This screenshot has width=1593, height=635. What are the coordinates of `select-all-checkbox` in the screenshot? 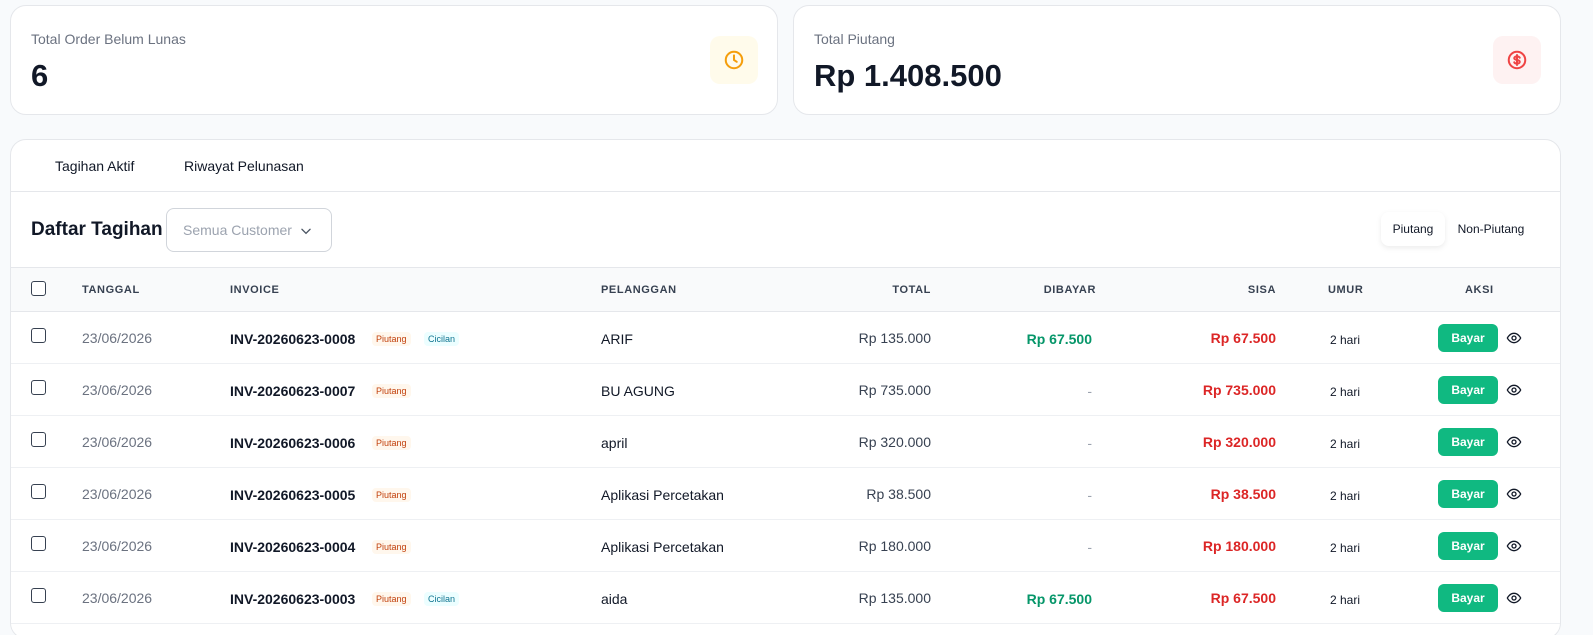 It's located at (38, 288).